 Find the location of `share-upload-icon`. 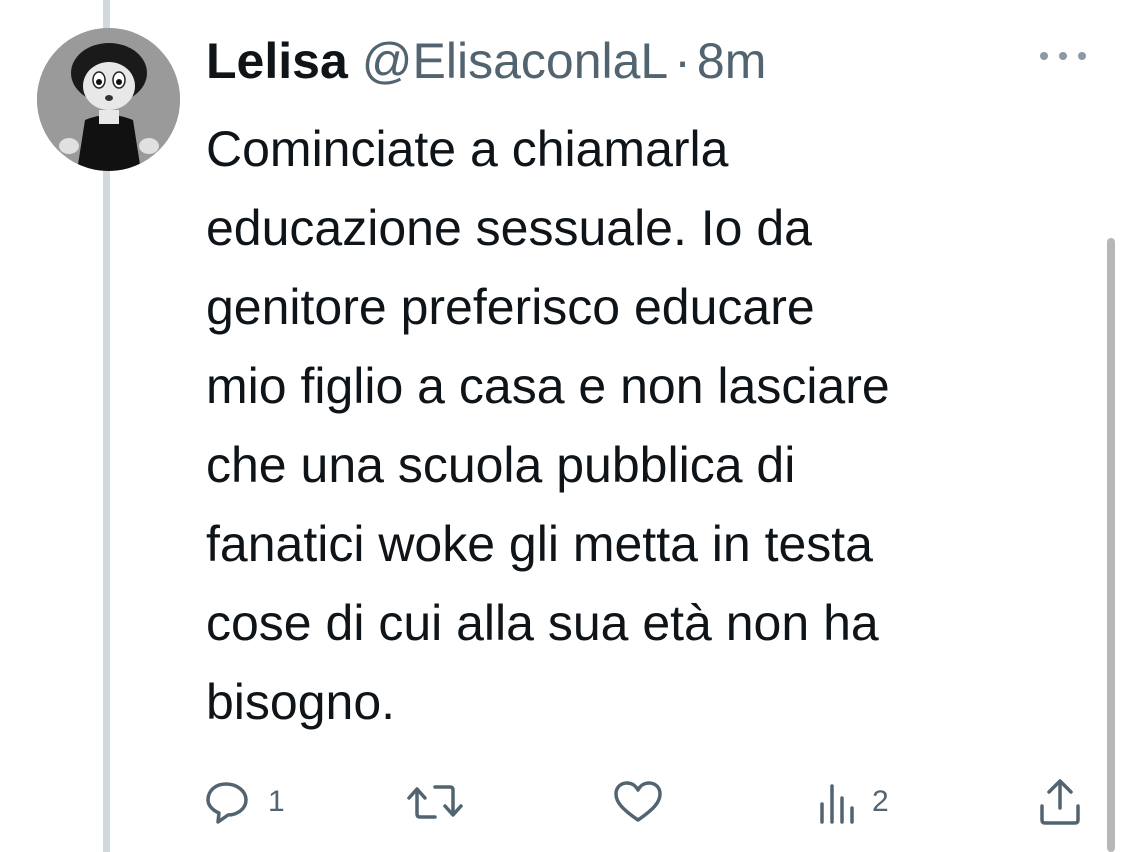

share-upload-icon is located at coordinates (1060, 802).